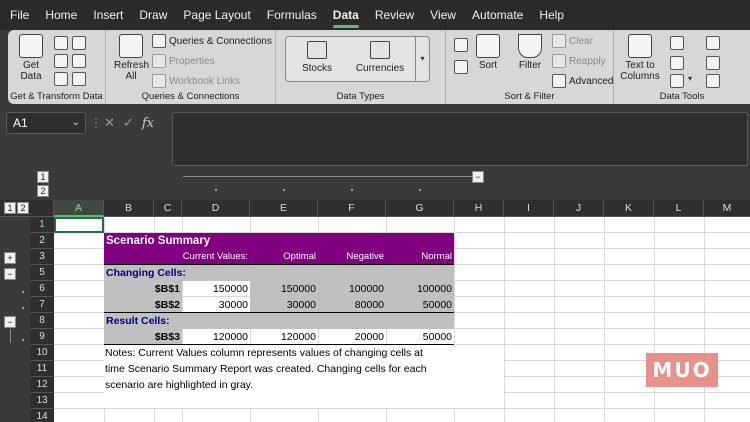 The height and width of the screenshot is (422, 750). Describe the element at coordinates (460, 139) in the screenshot. I see `formula-input` at that location.